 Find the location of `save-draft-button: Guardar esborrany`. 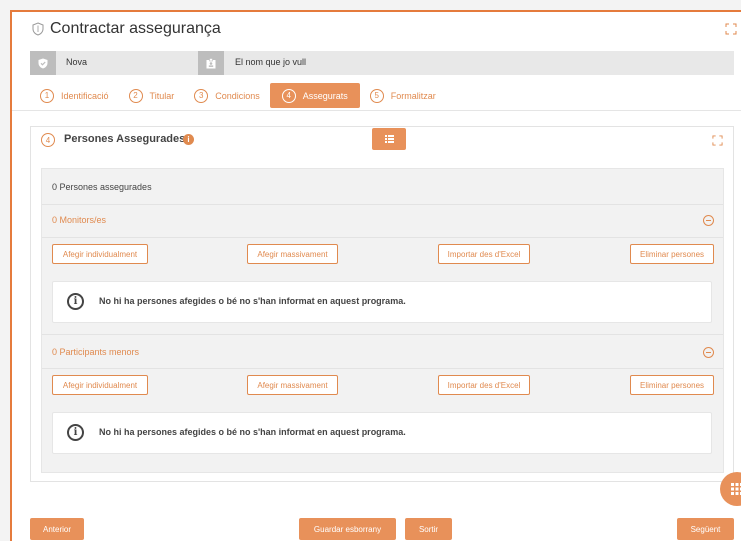

save-draft-button: Guardar esborrany is located at coordinates (347, 529).